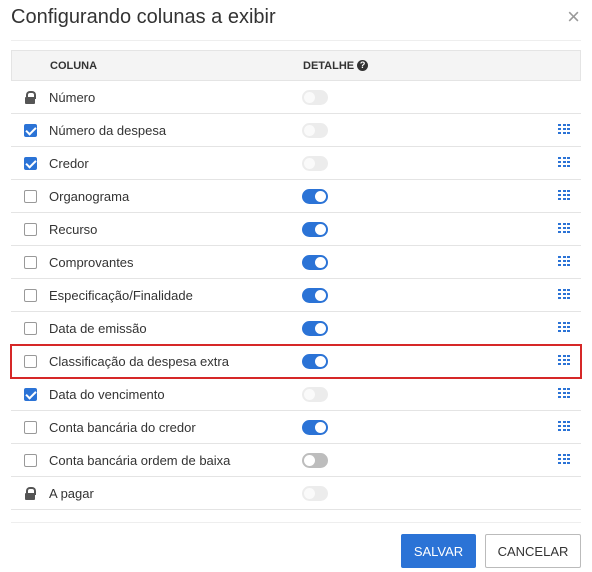  Describe the element at coordinates (139, 361) in the screenshot. I see `row-label: Classificação da despesa extra` at that location.